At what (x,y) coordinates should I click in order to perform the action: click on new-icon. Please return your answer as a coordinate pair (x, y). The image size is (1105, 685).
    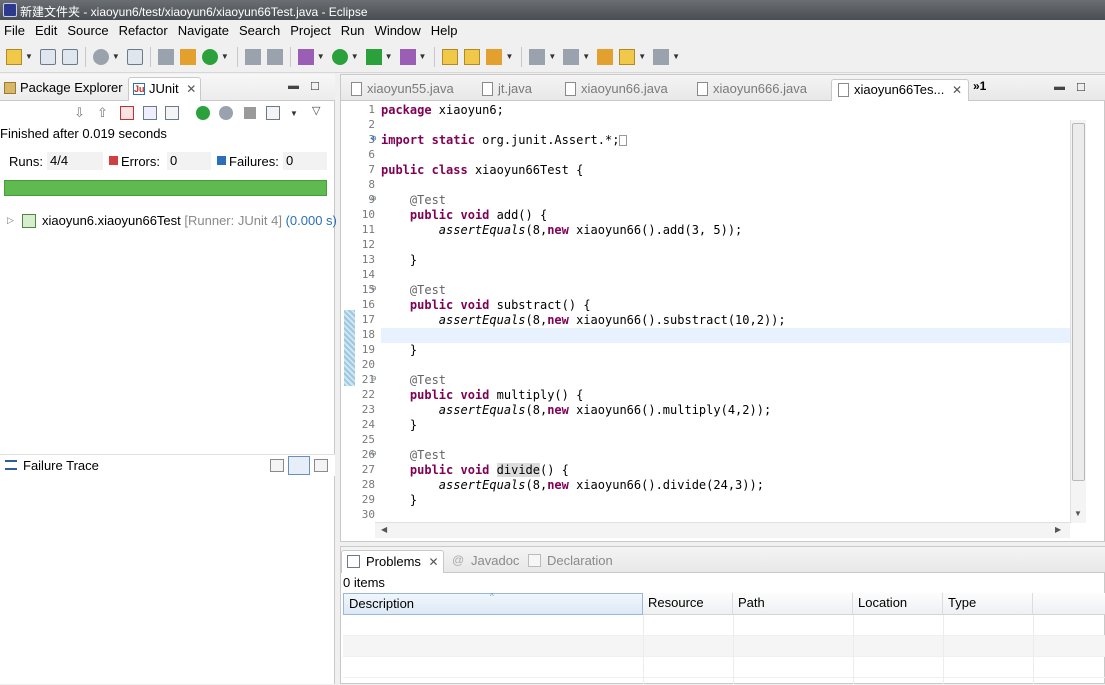
    Looking at the image, I should click on (14, 56).